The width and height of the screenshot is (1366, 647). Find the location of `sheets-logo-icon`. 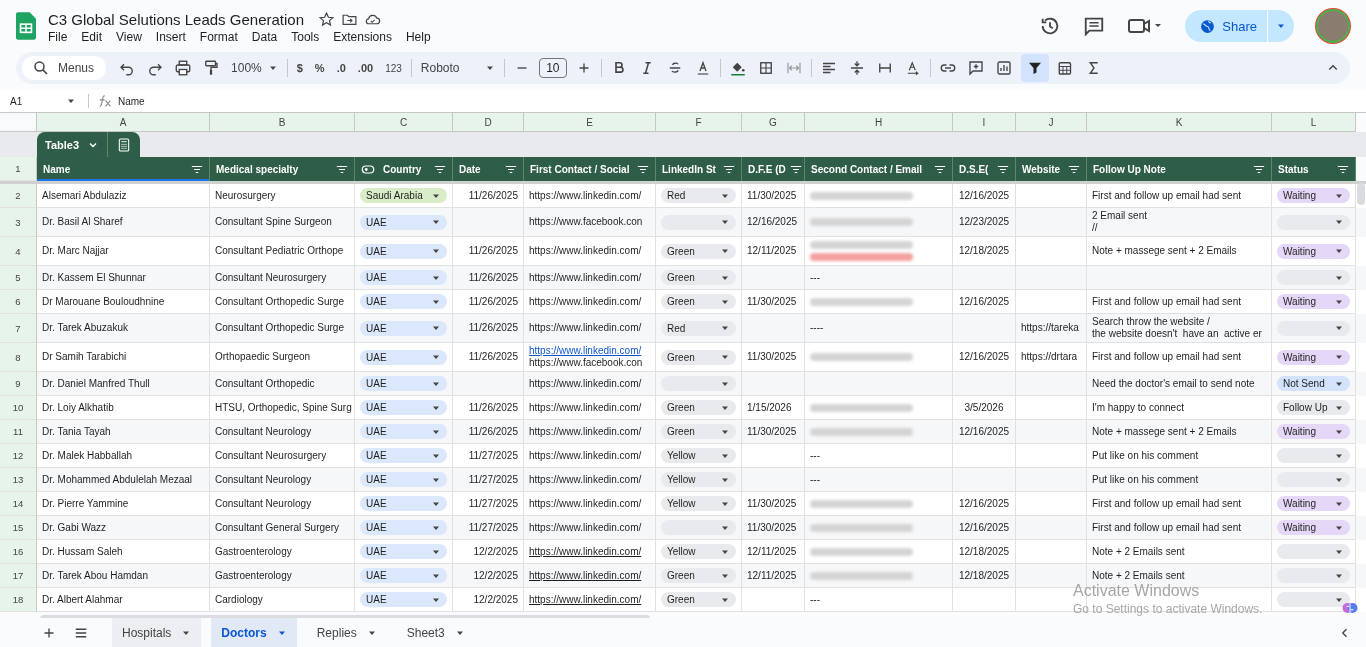

sheets-logo-icon is located at coordinates (26, 26).